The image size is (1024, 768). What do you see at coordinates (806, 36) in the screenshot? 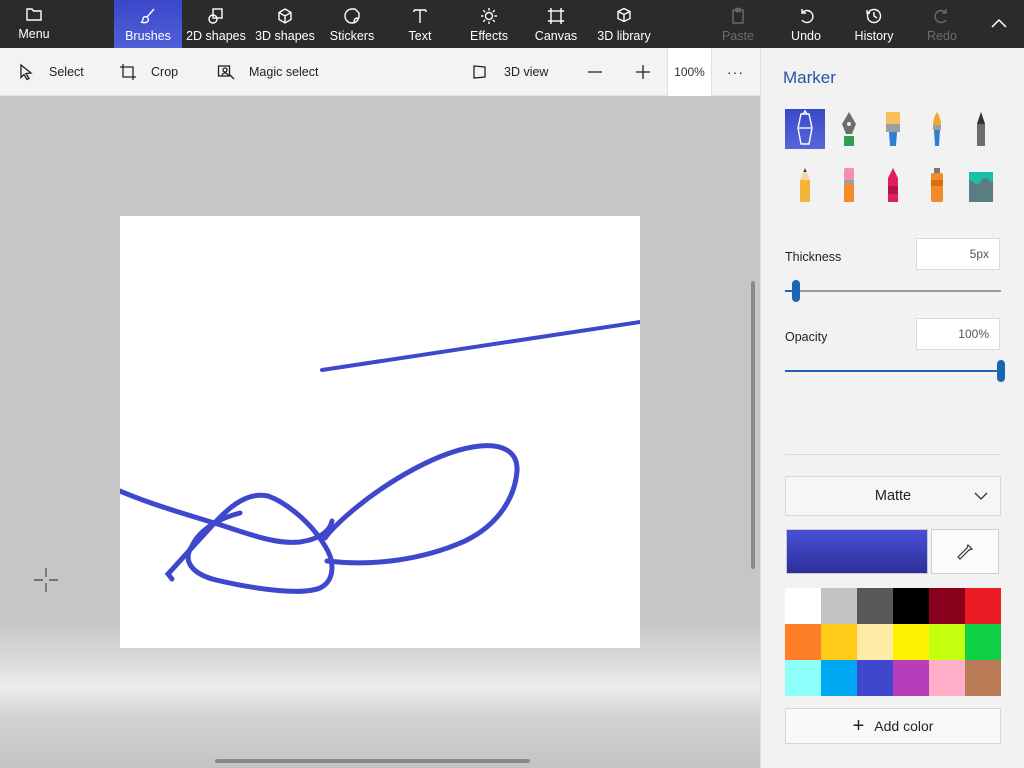
I see `undo-label: Undo` at bounding box center [806, 36].